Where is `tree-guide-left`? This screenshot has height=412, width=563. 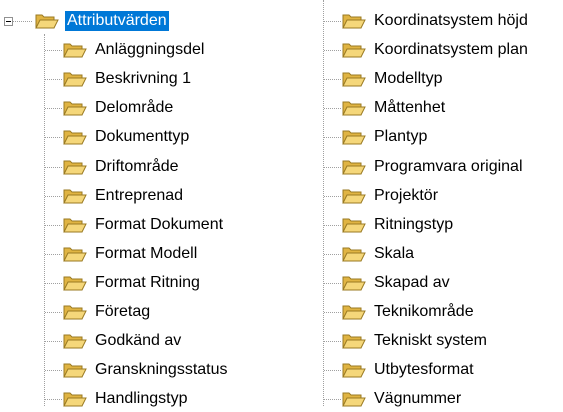
tree-guide-left is located at coordinates (44, 220).